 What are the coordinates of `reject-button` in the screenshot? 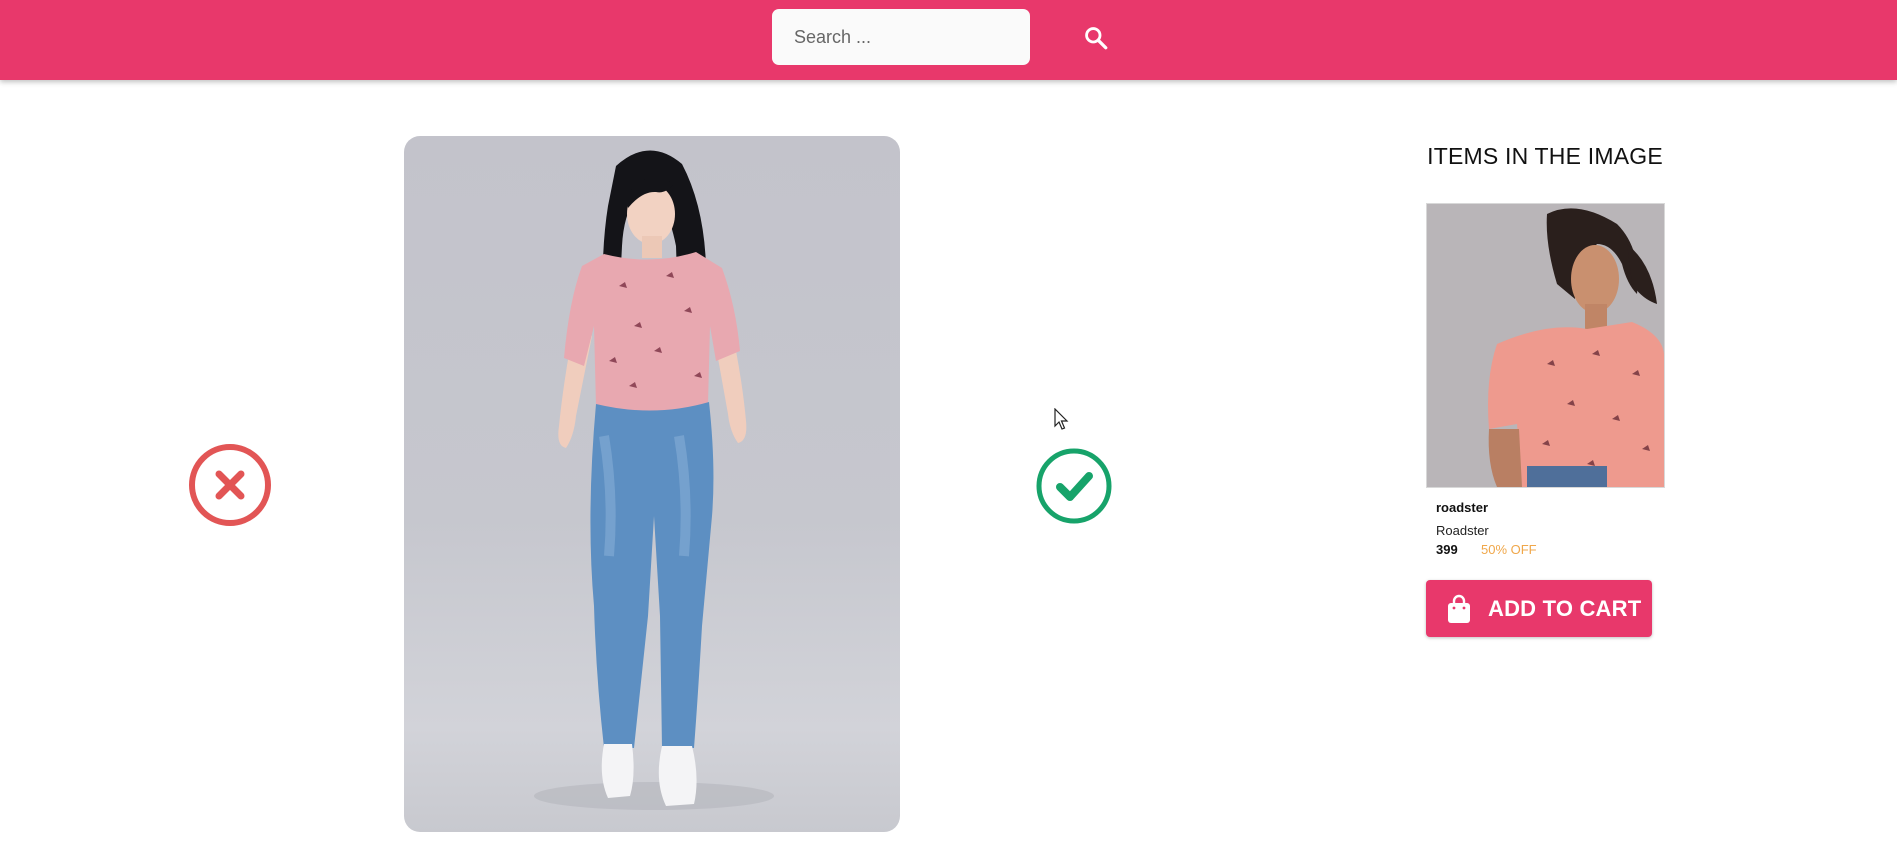 It's located at (230, 485).